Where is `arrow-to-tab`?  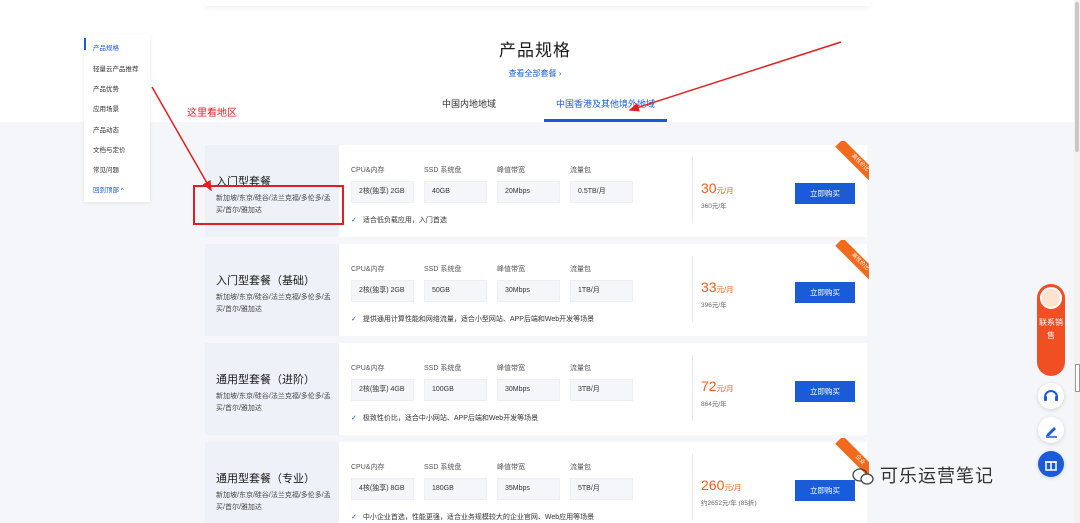 arrow-to-tab is located at coordinates (735, 76).